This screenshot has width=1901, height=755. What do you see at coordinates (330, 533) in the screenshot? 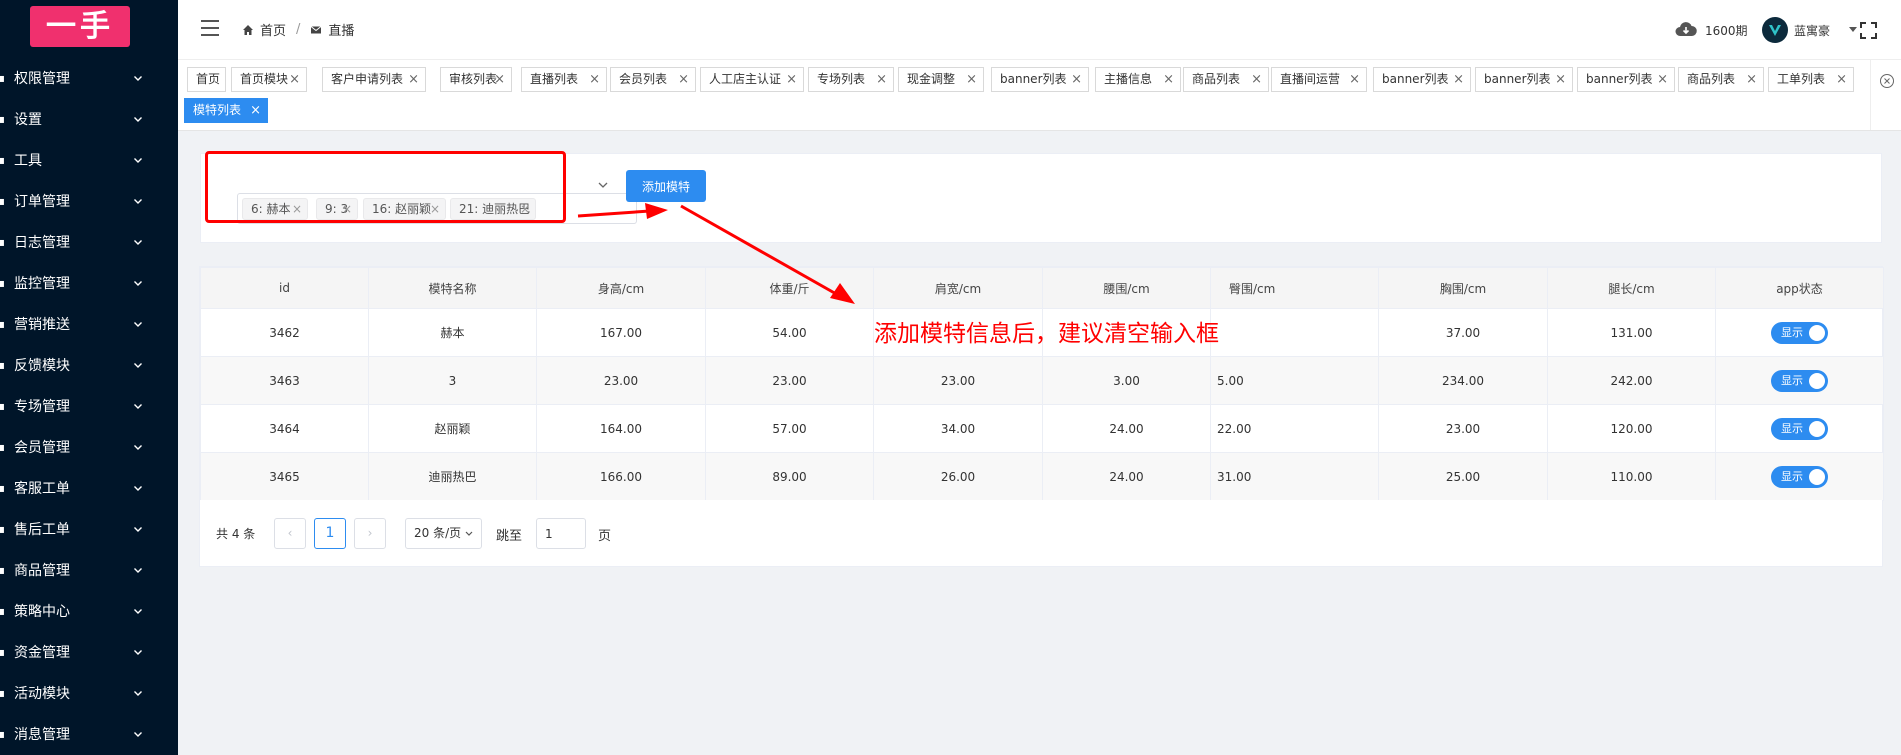
I see `page-number-current: 1` at bounding box center [330, 533].